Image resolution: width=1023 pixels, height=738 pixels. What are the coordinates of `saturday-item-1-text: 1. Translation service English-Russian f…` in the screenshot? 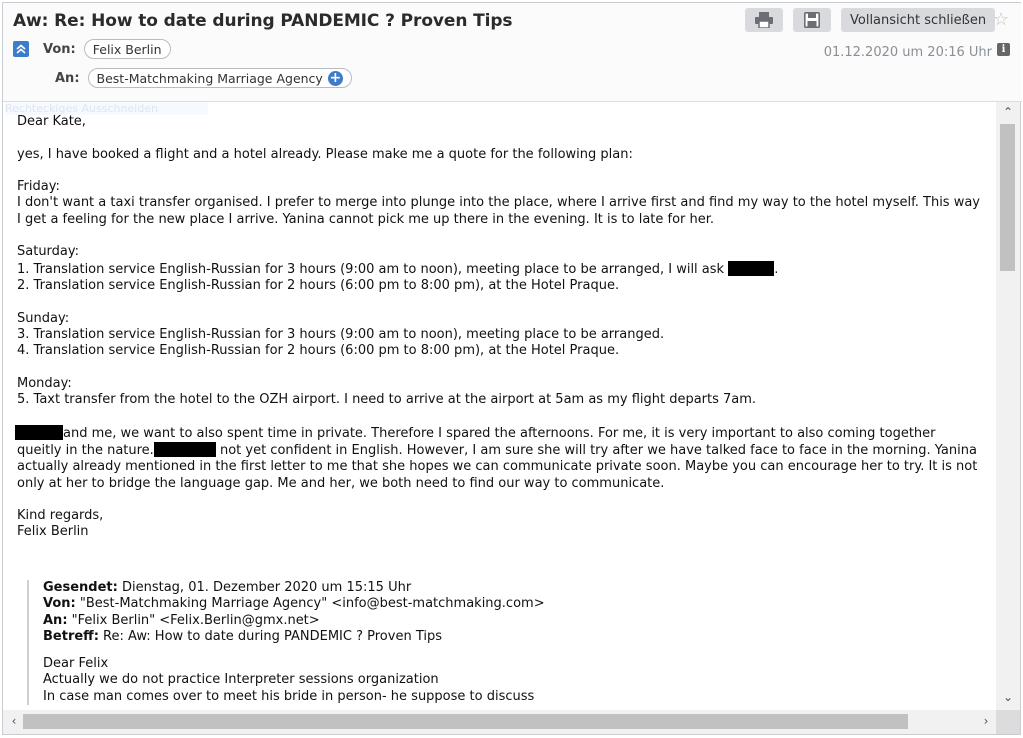 It's located at (371, 269).